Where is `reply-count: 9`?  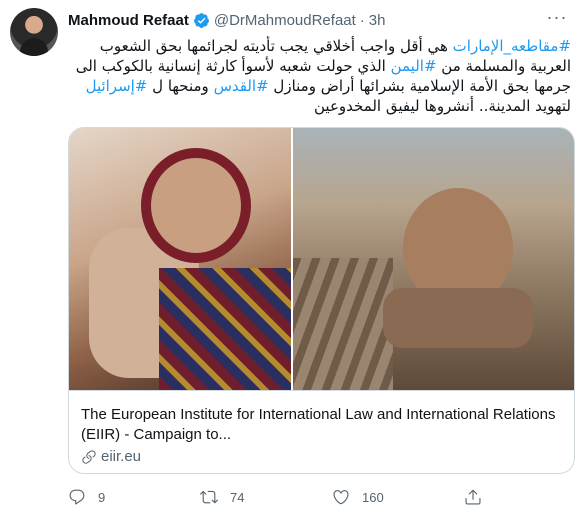 reply-count: 9 is located at coordinates (102, 497).